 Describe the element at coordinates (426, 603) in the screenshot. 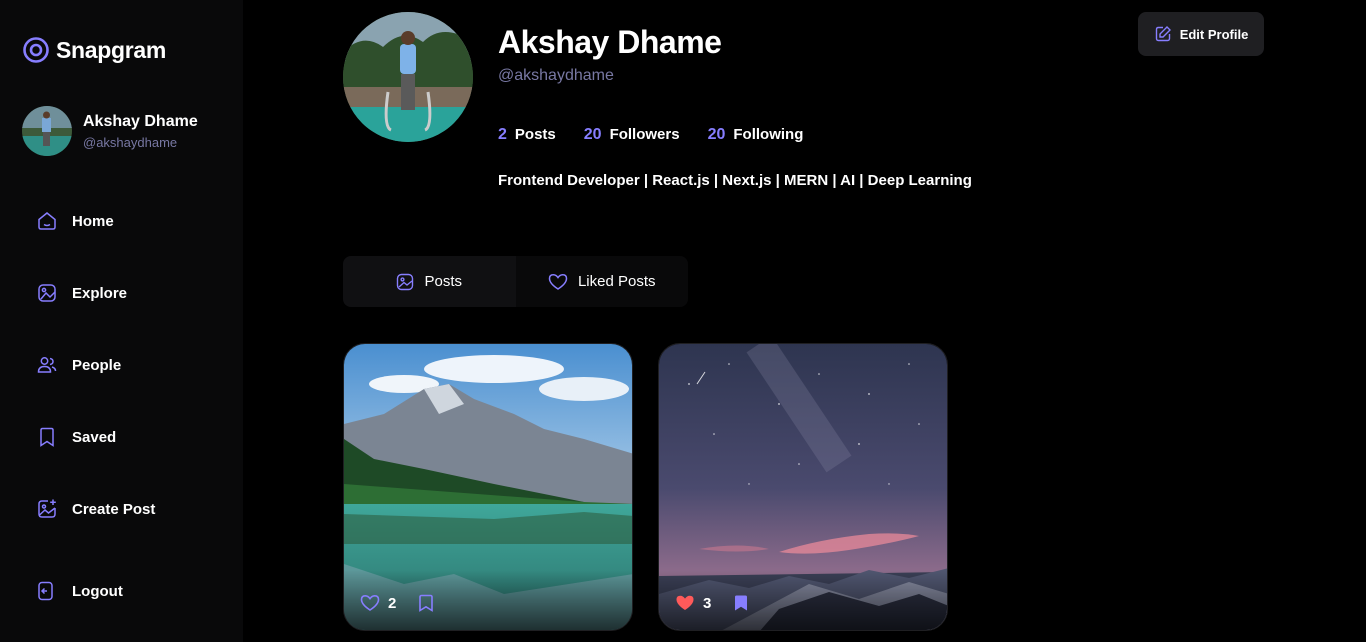

I see `bookmark-icon` at that location.